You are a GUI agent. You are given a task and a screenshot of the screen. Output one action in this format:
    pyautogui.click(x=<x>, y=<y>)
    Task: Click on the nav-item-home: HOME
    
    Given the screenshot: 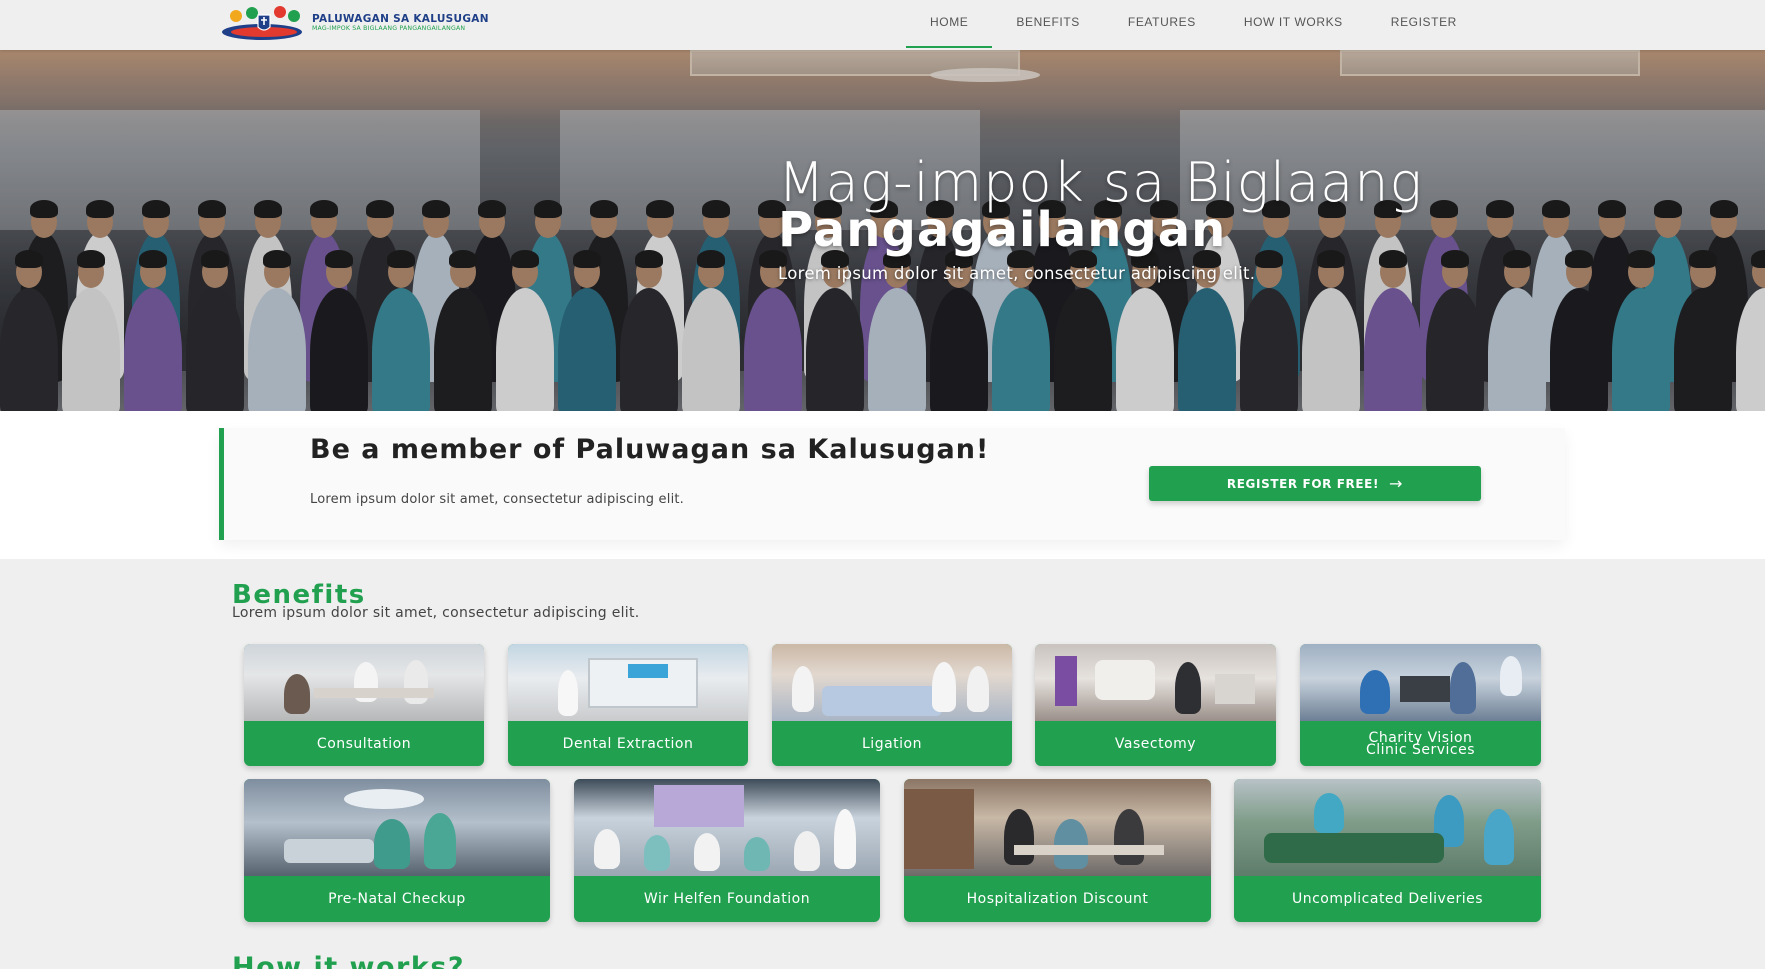 What is the action you would take?
    pyautogui.click(x=949, y=24)
    